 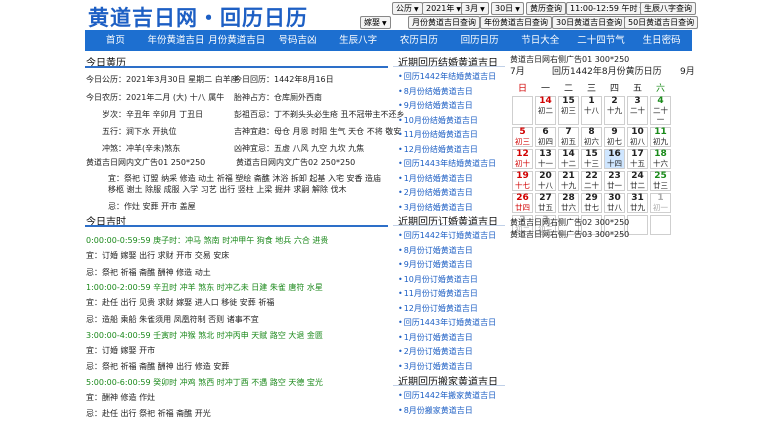 What do you see at coordinates (660, 137) in the screenshot?
I see `calendar-day: 11 初九` at bounding box center [660, 137].